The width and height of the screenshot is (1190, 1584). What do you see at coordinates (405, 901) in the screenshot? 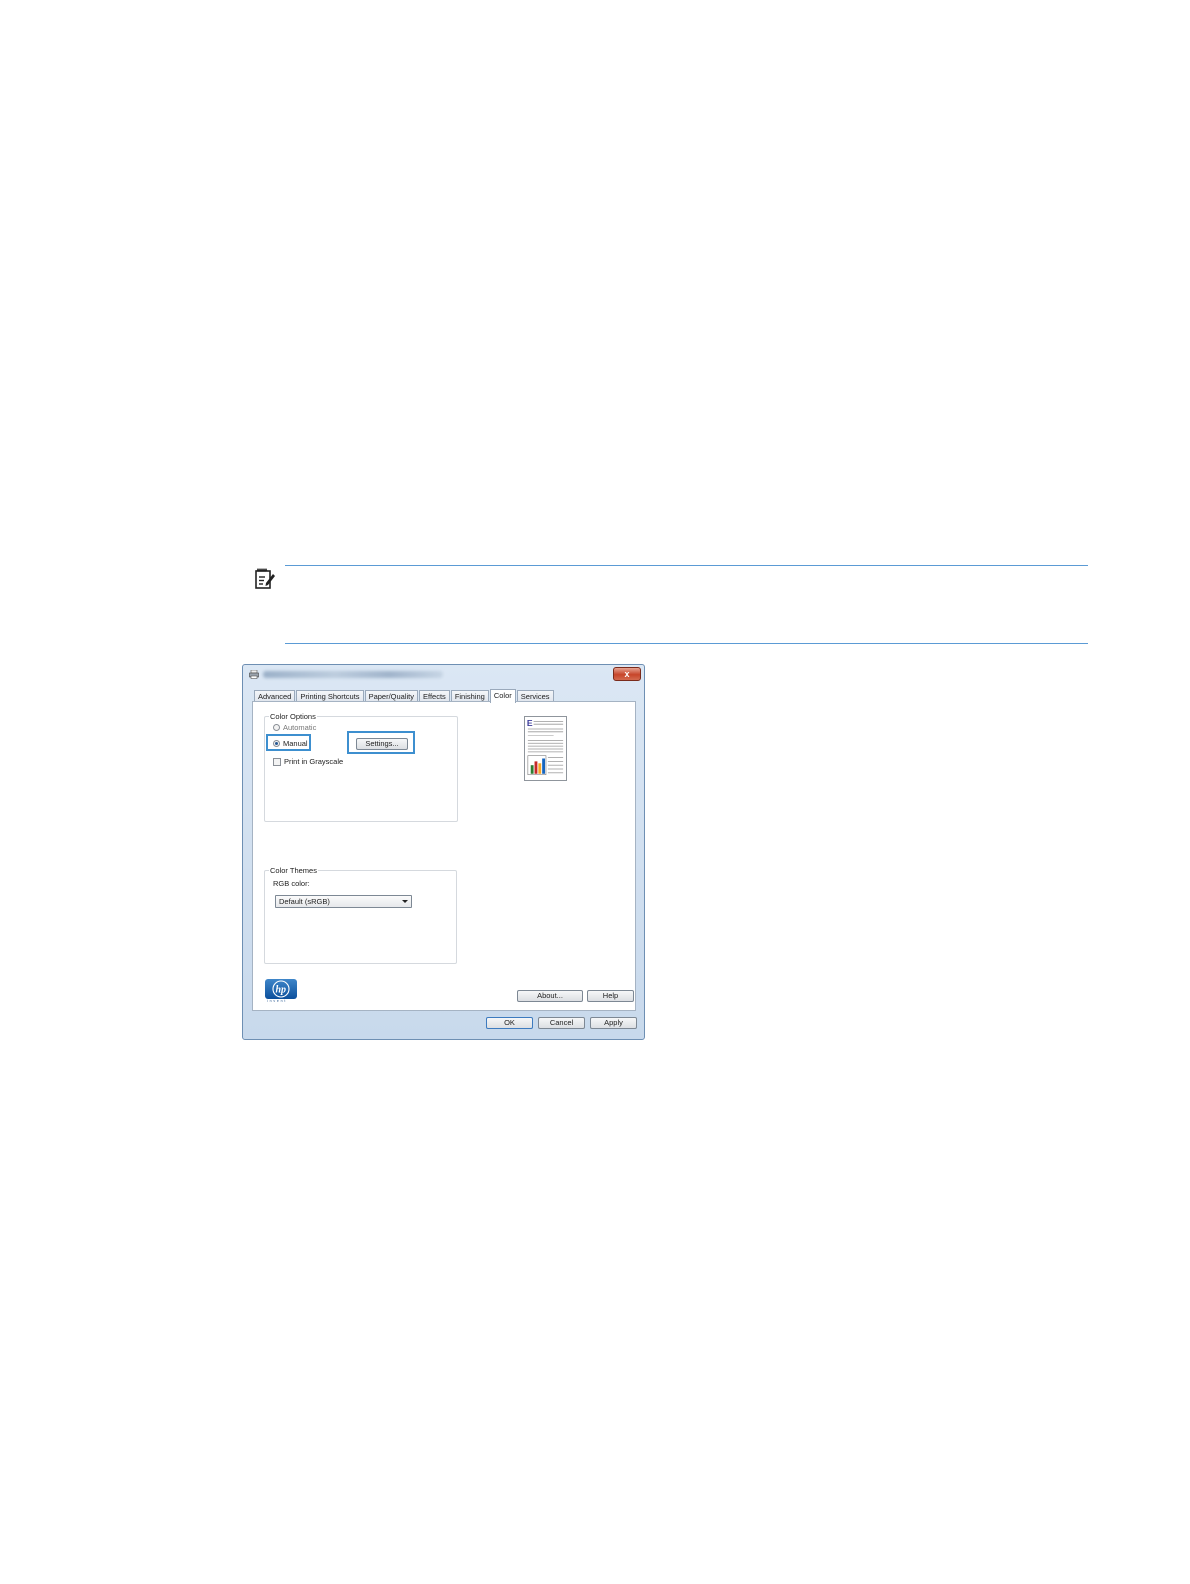
I see `dropdown-arrow-icon` at bounding box center [405, 901].